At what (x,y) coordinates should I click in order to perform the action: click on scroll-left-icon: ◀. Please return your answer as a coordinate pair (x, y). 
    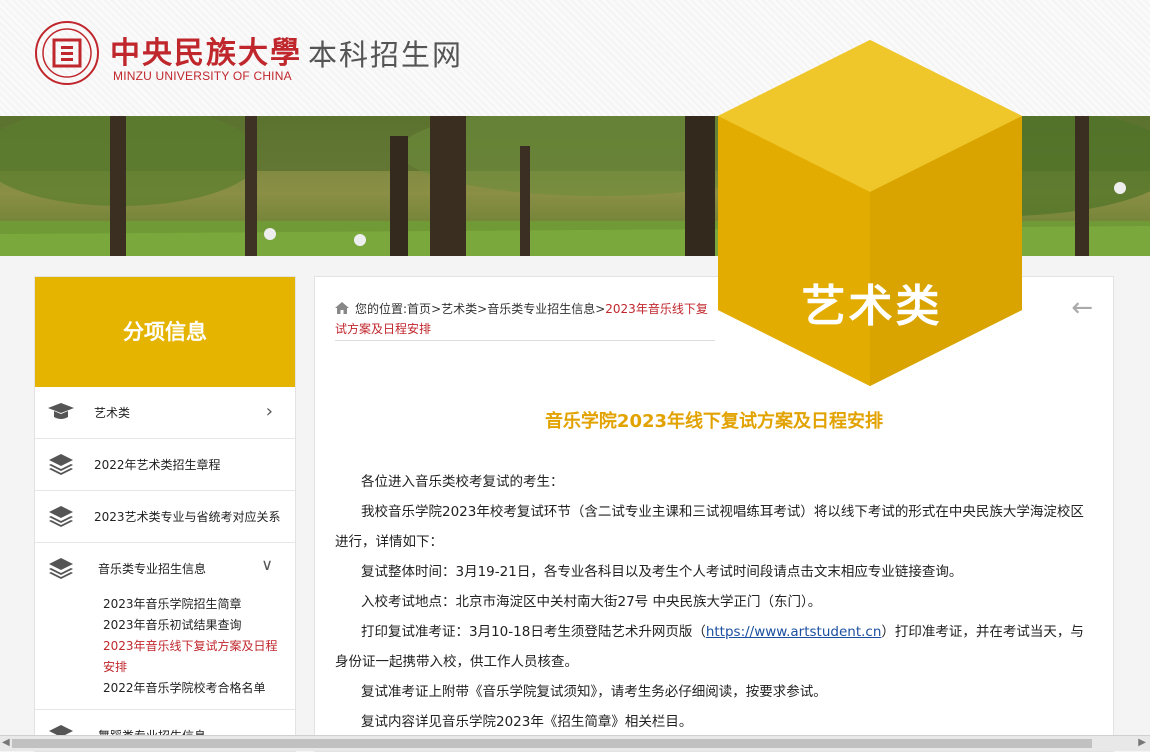
    Looking at the image, I should click on (6, 742).